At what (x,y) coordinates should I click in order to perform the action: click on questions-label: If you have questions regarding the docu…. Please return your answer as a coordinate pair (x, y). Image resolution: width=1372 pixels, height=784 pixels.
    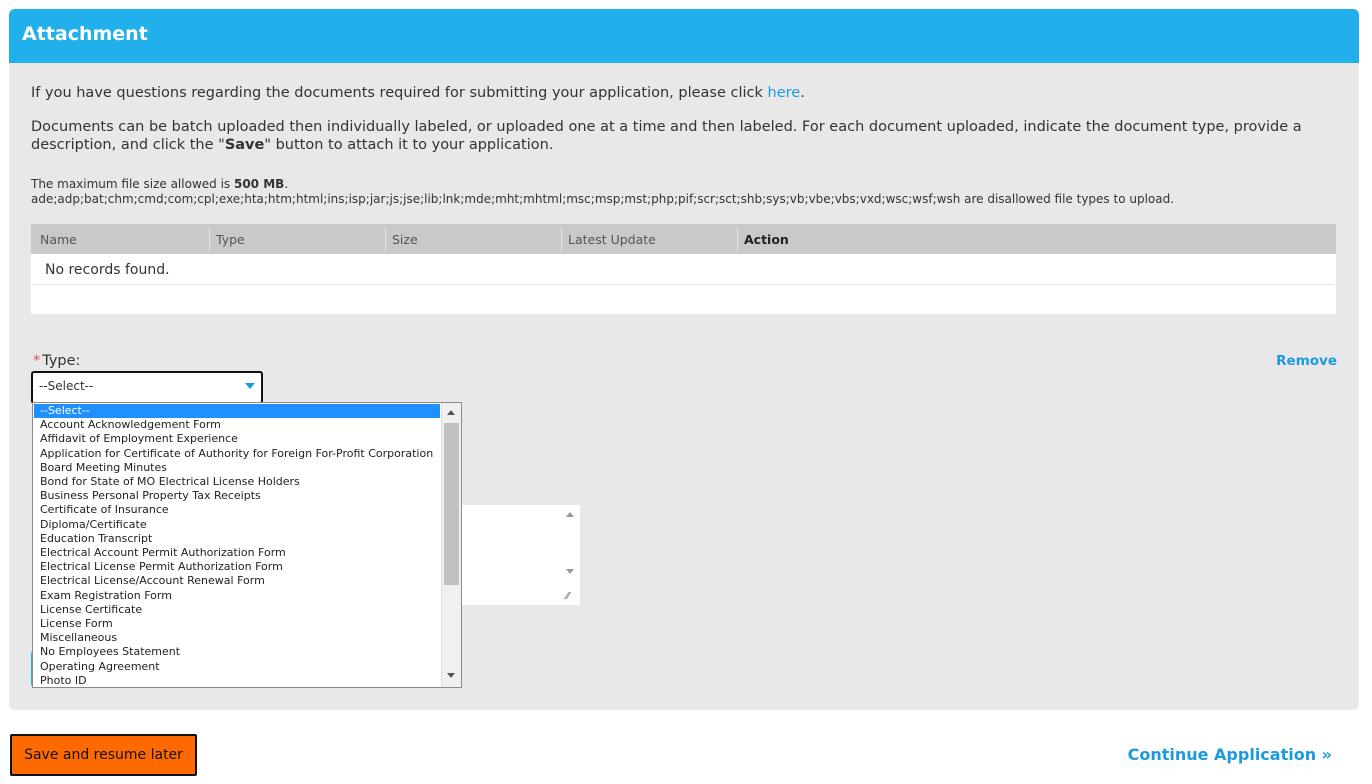
    Looking at the image, I should click on (399, 93).